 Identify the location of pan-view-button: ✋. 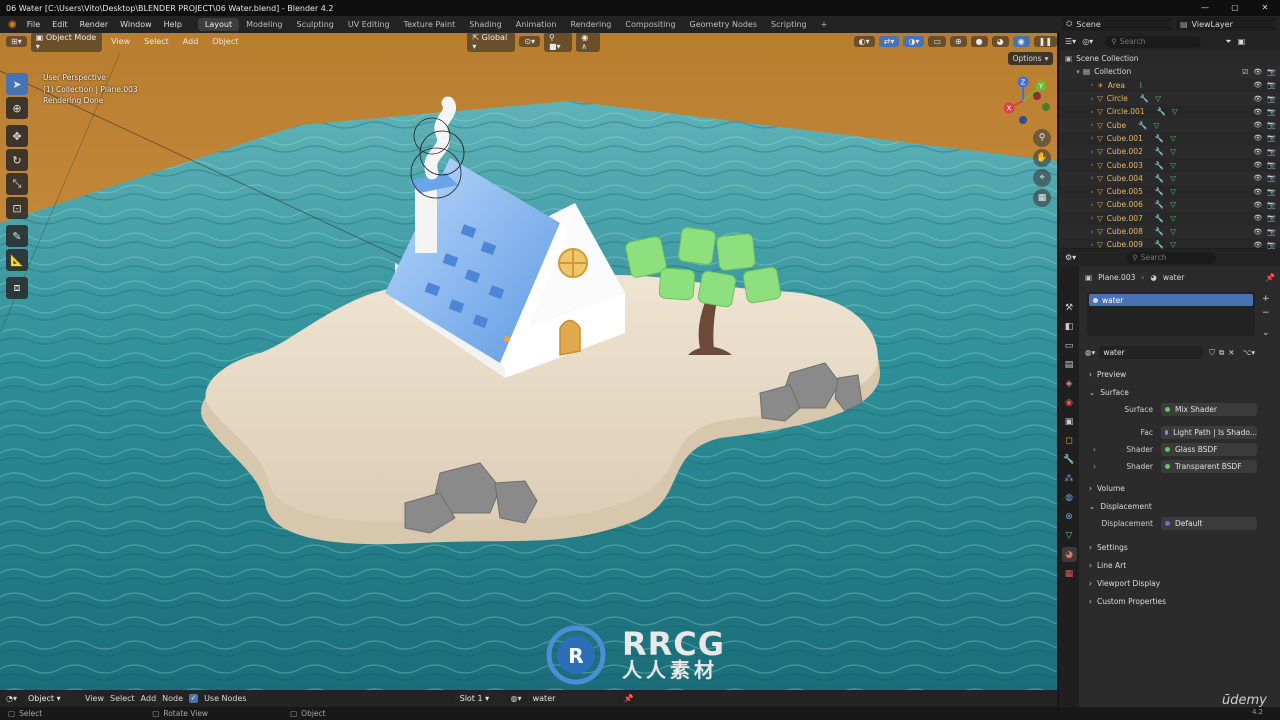
(1042, 158).